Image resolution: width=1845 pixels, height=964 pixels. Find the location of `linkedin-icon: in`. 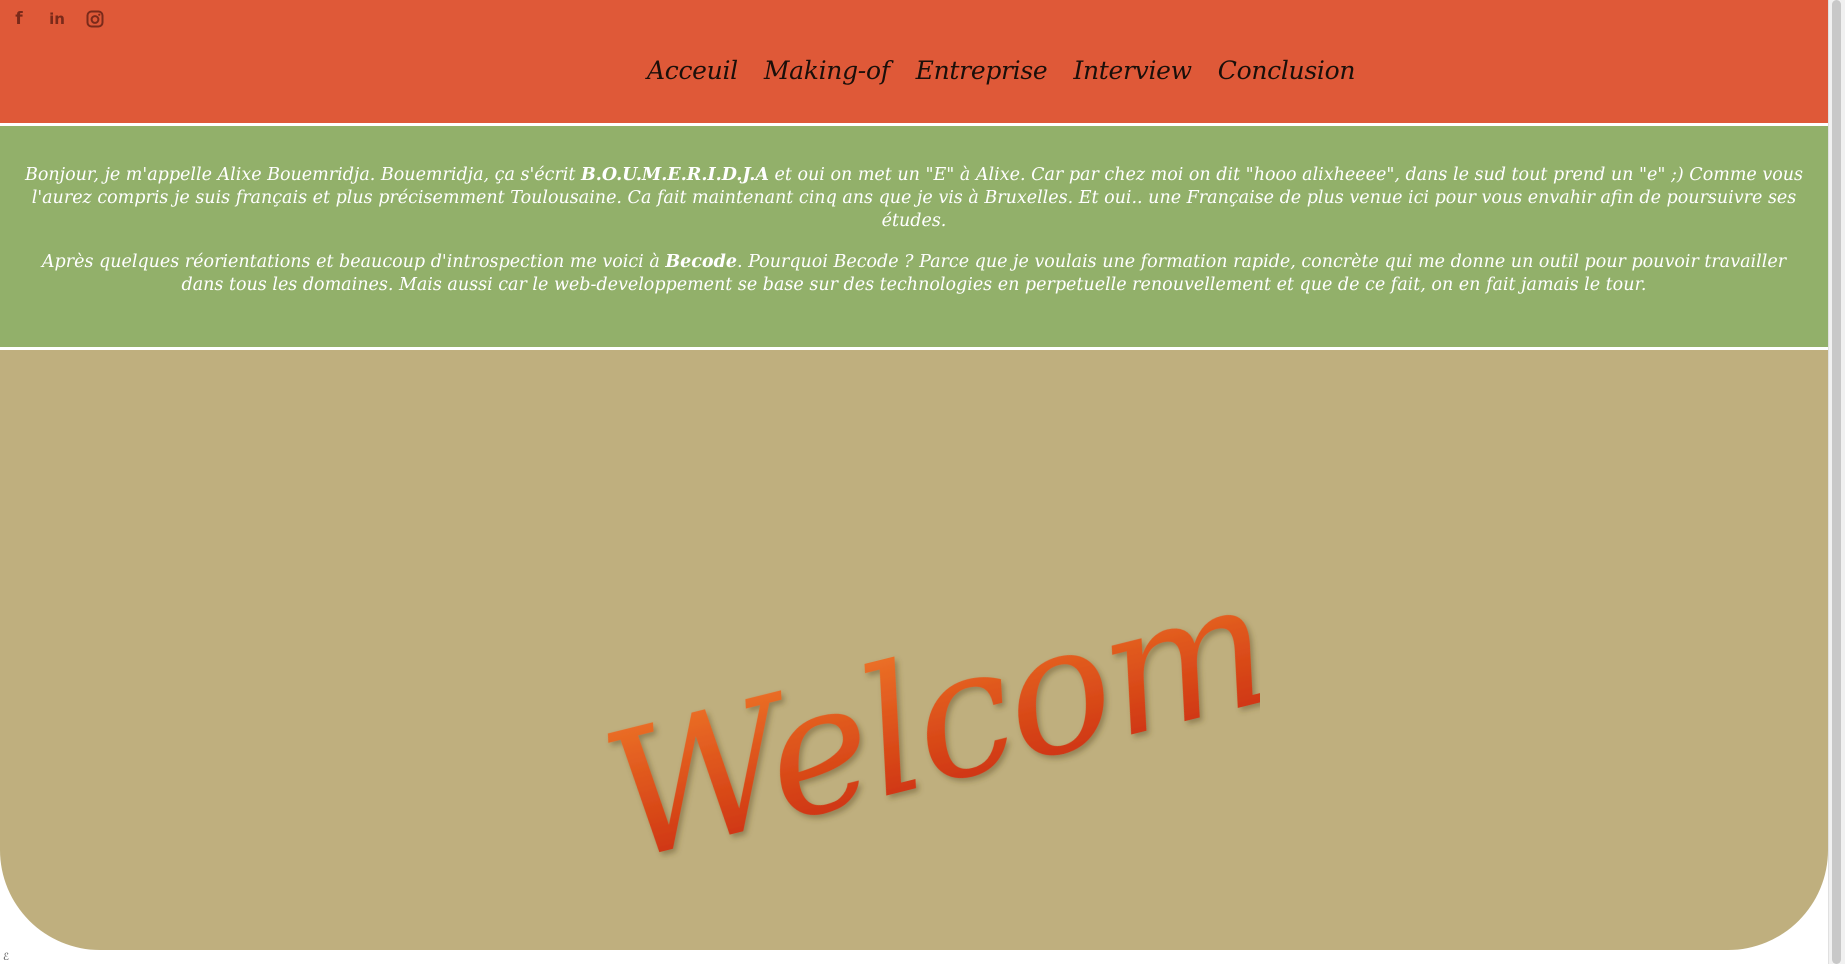

linkedin-icon: in is located at coordinates (57, 19).